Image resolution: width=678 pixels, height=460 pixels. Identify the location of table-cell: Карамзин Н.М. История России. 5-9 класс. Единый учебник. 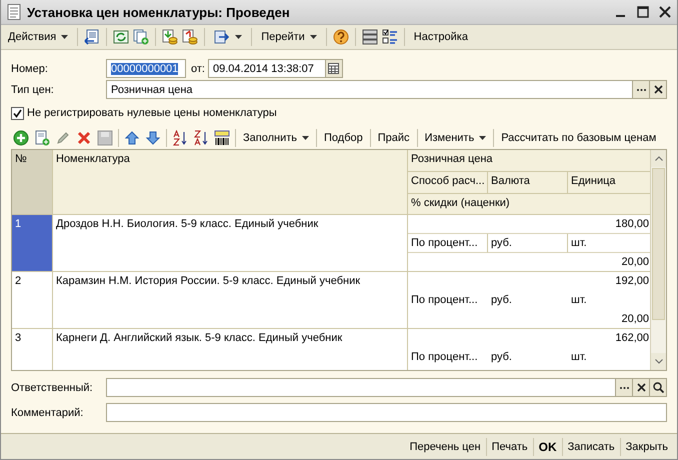
(230, 300).